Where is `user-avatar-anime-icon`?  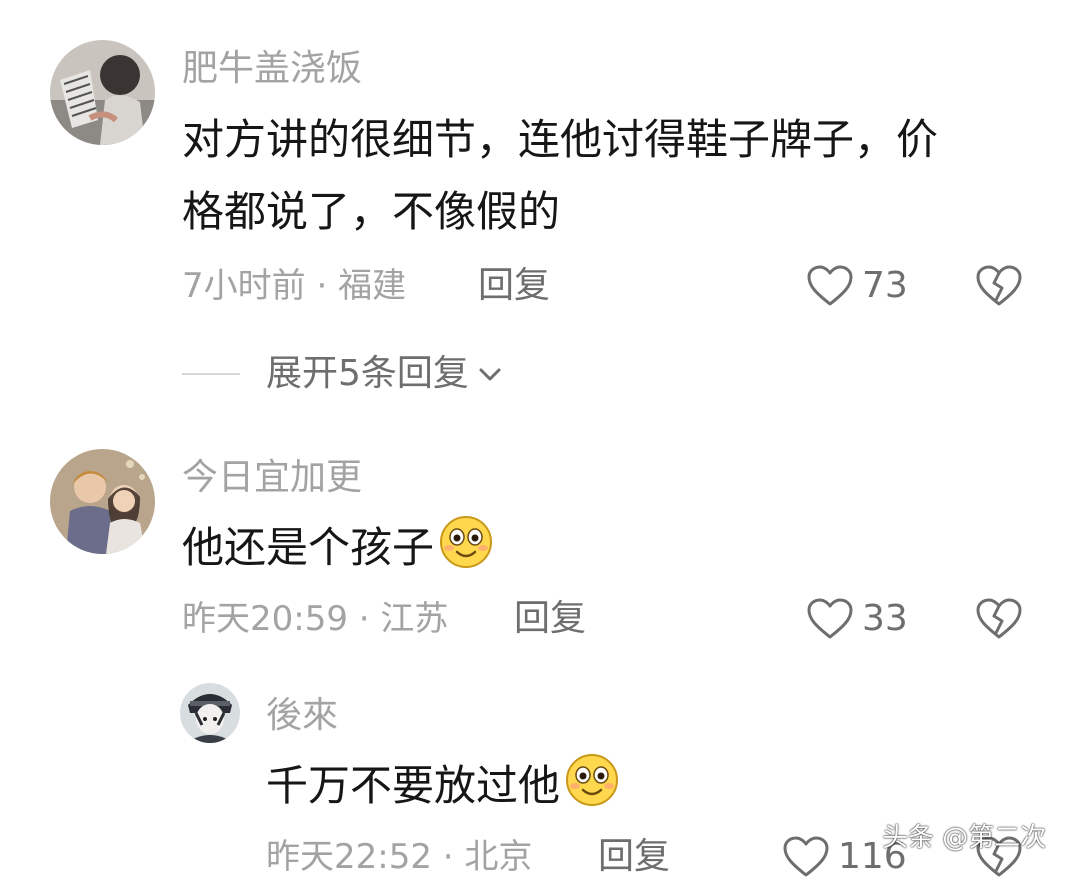
user-avatar-anime-icon is located at coordinates (210, 713).